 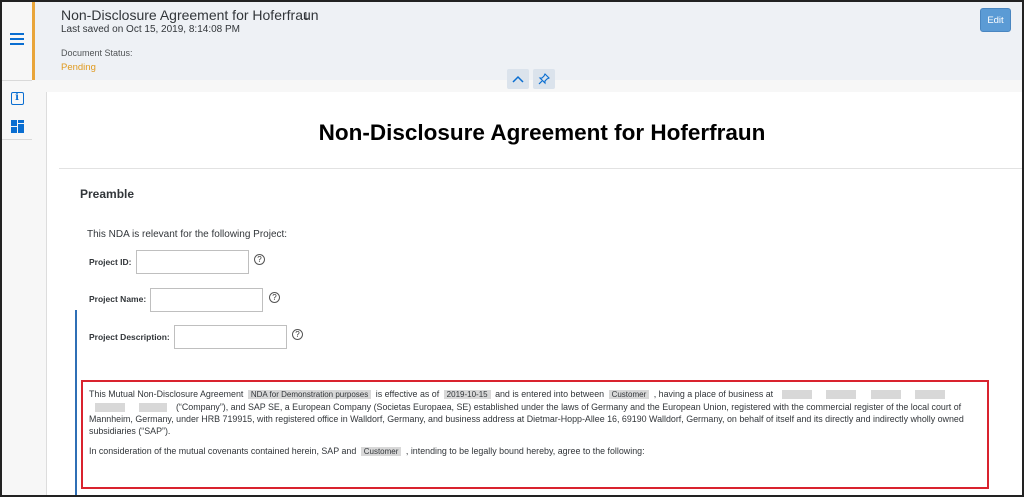 I want to click on paragraph-text: is effective as of, so click(x=407, y=394).